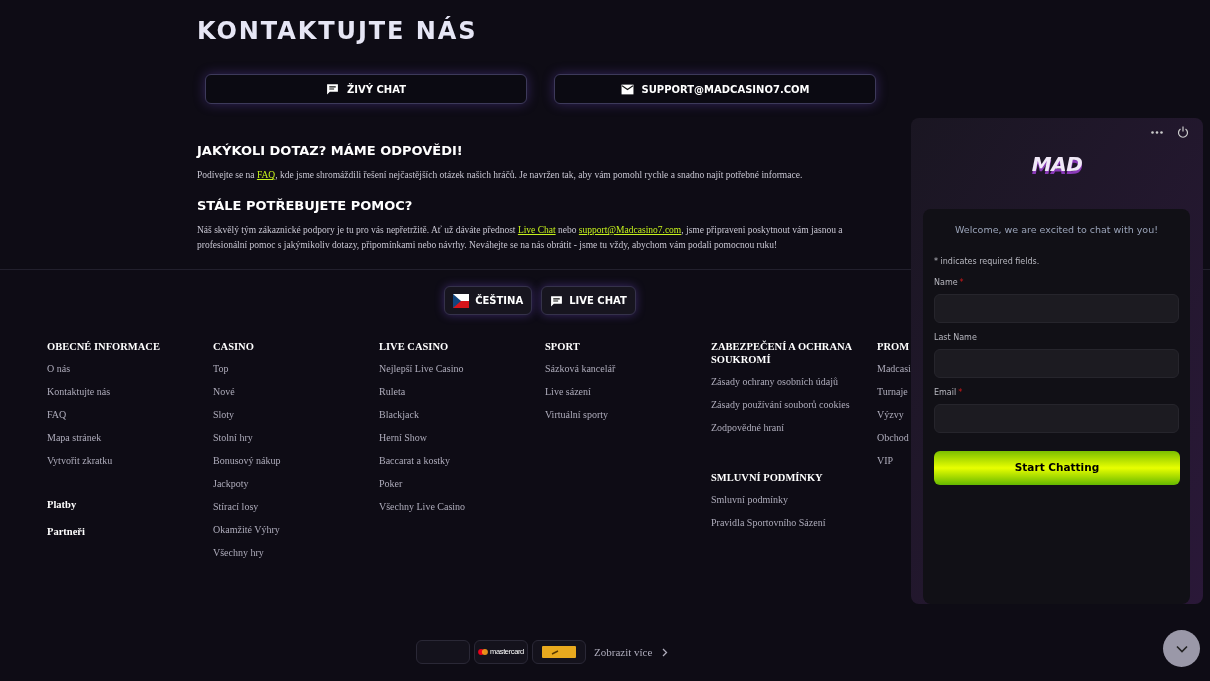  I want to click on footer-link: Jackpoty, so click(231, 483).